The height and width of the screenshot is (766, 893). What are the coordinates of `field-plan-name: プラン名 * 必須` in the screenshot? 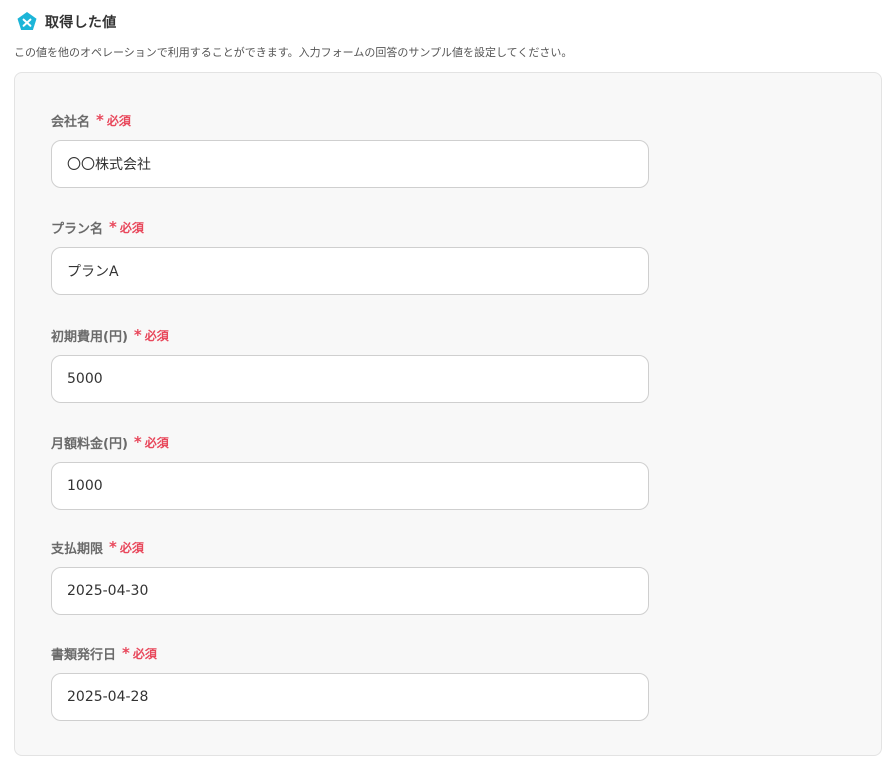 It's located at (351, 256).